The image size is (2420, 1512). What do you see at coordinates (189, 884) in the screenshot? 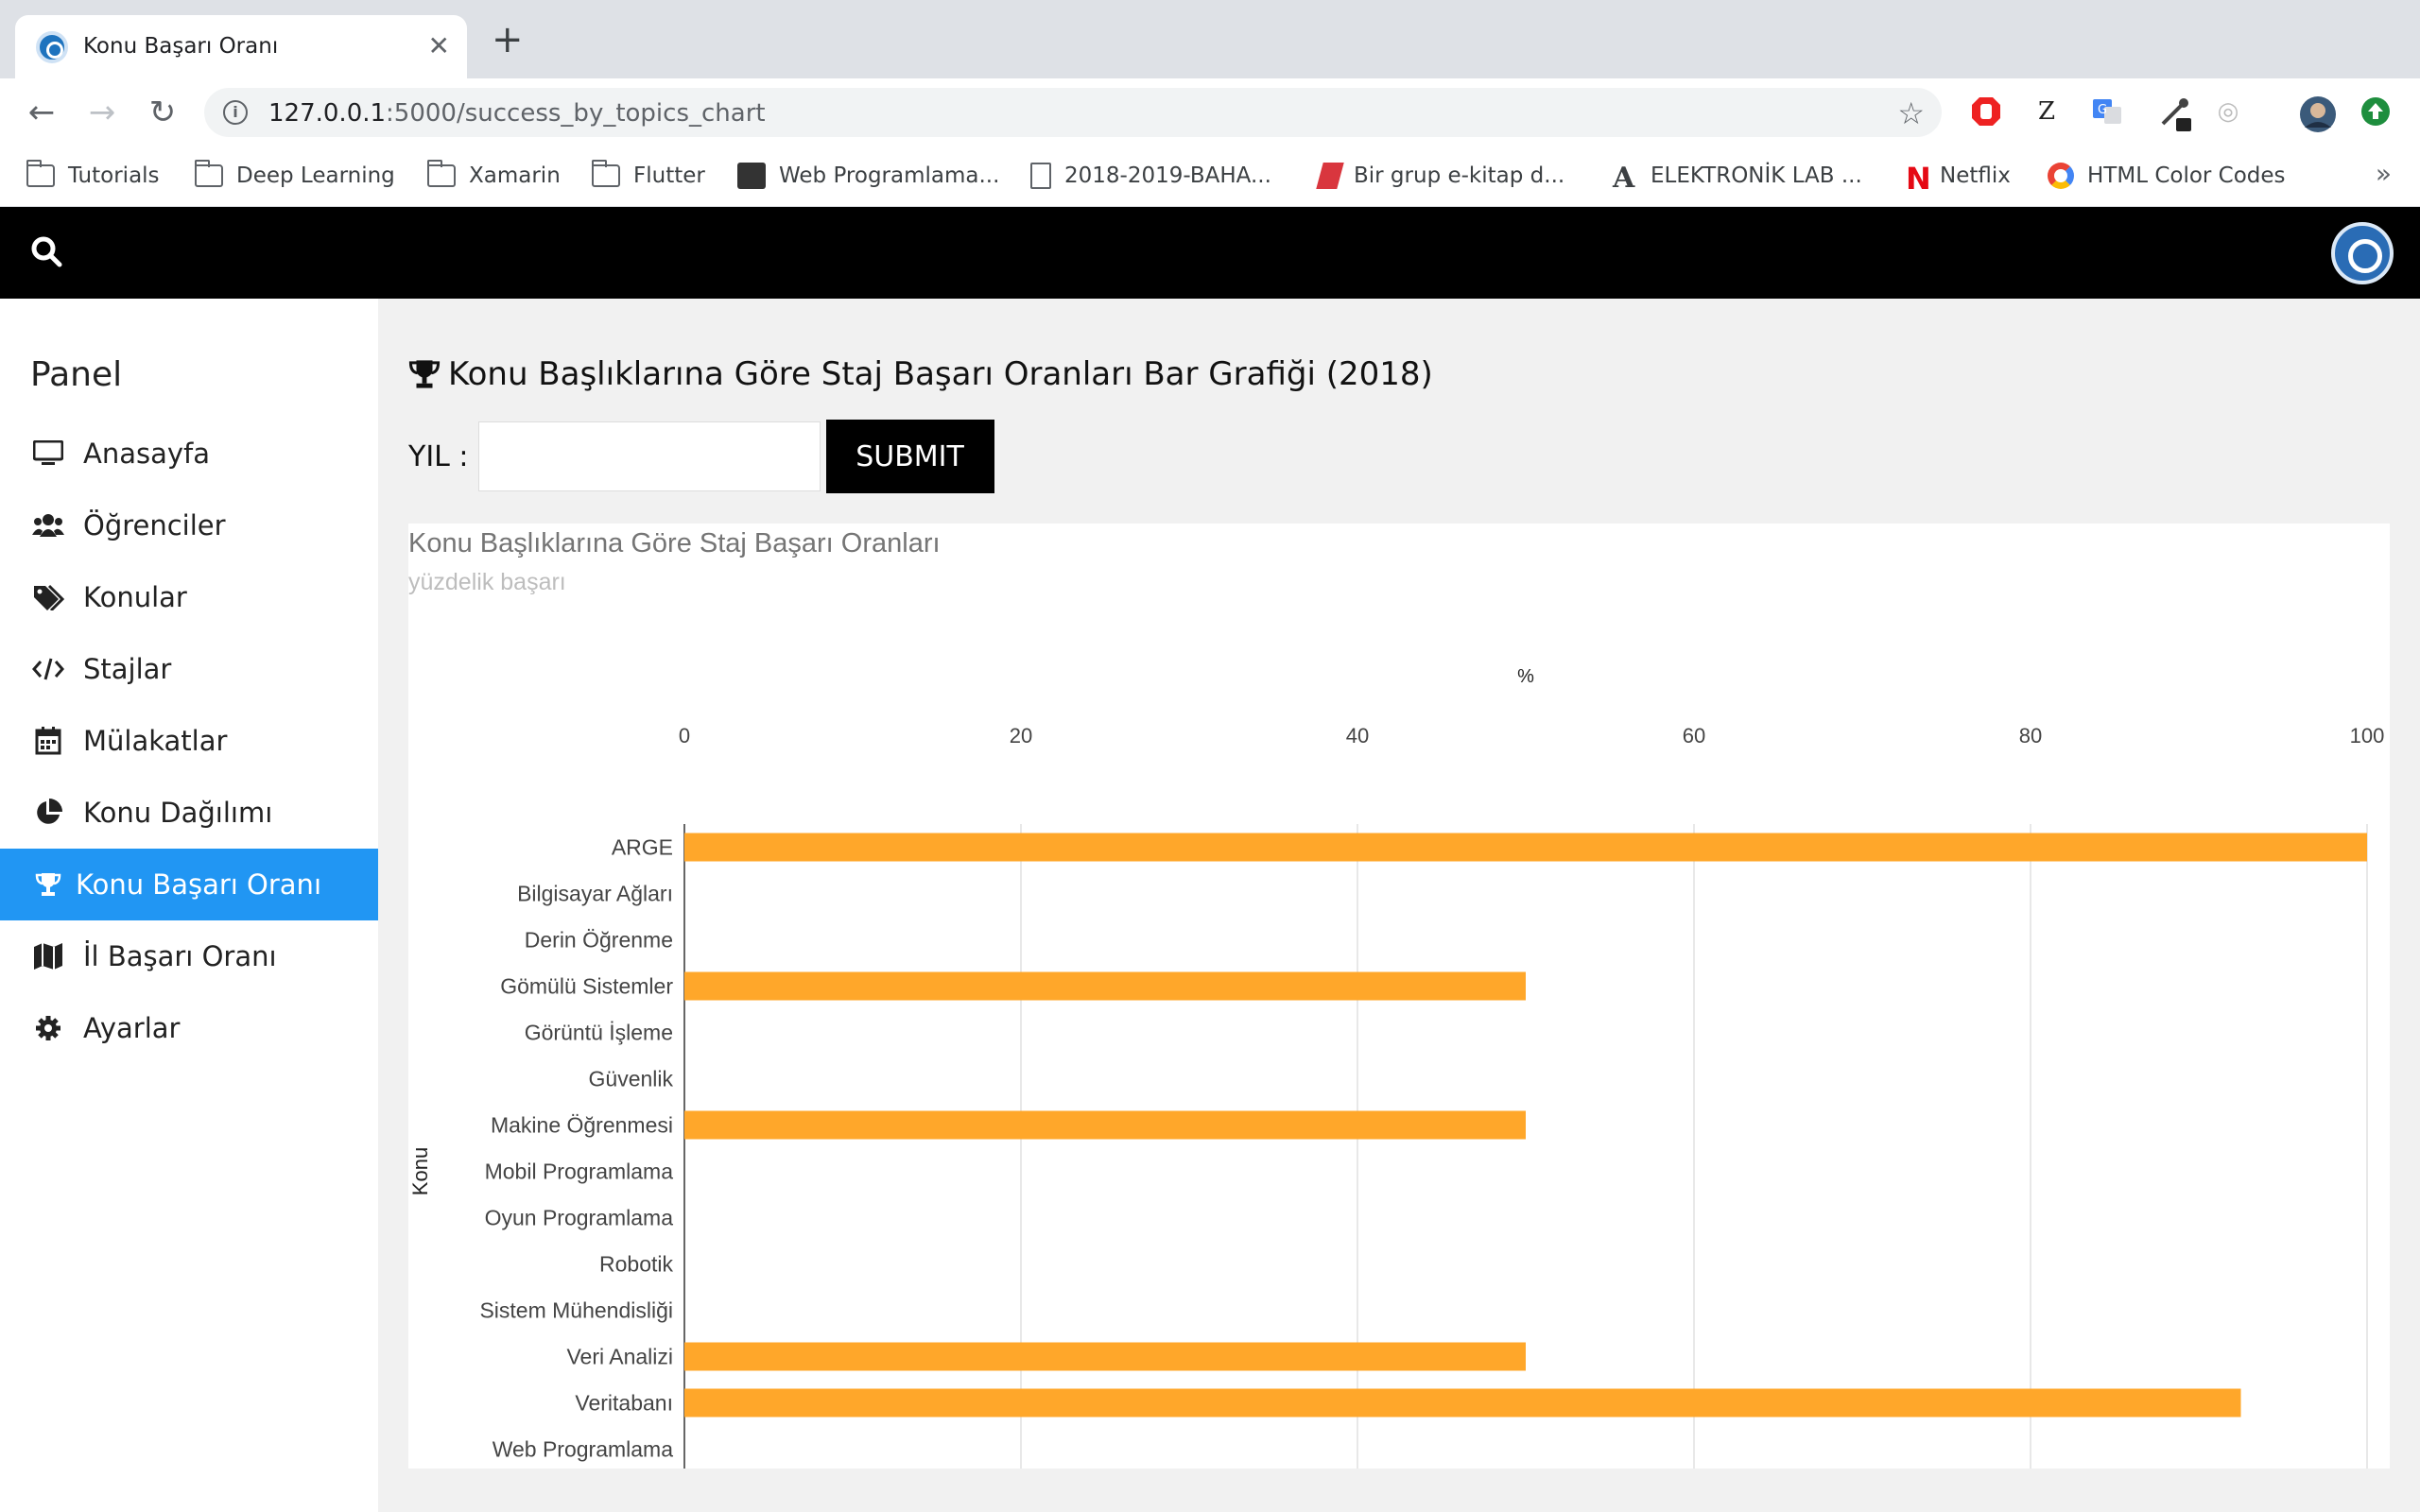
I see `sidebar-item-konu-basari-orani: Konu Başarı Oranı` at bounding box center [189, 884].